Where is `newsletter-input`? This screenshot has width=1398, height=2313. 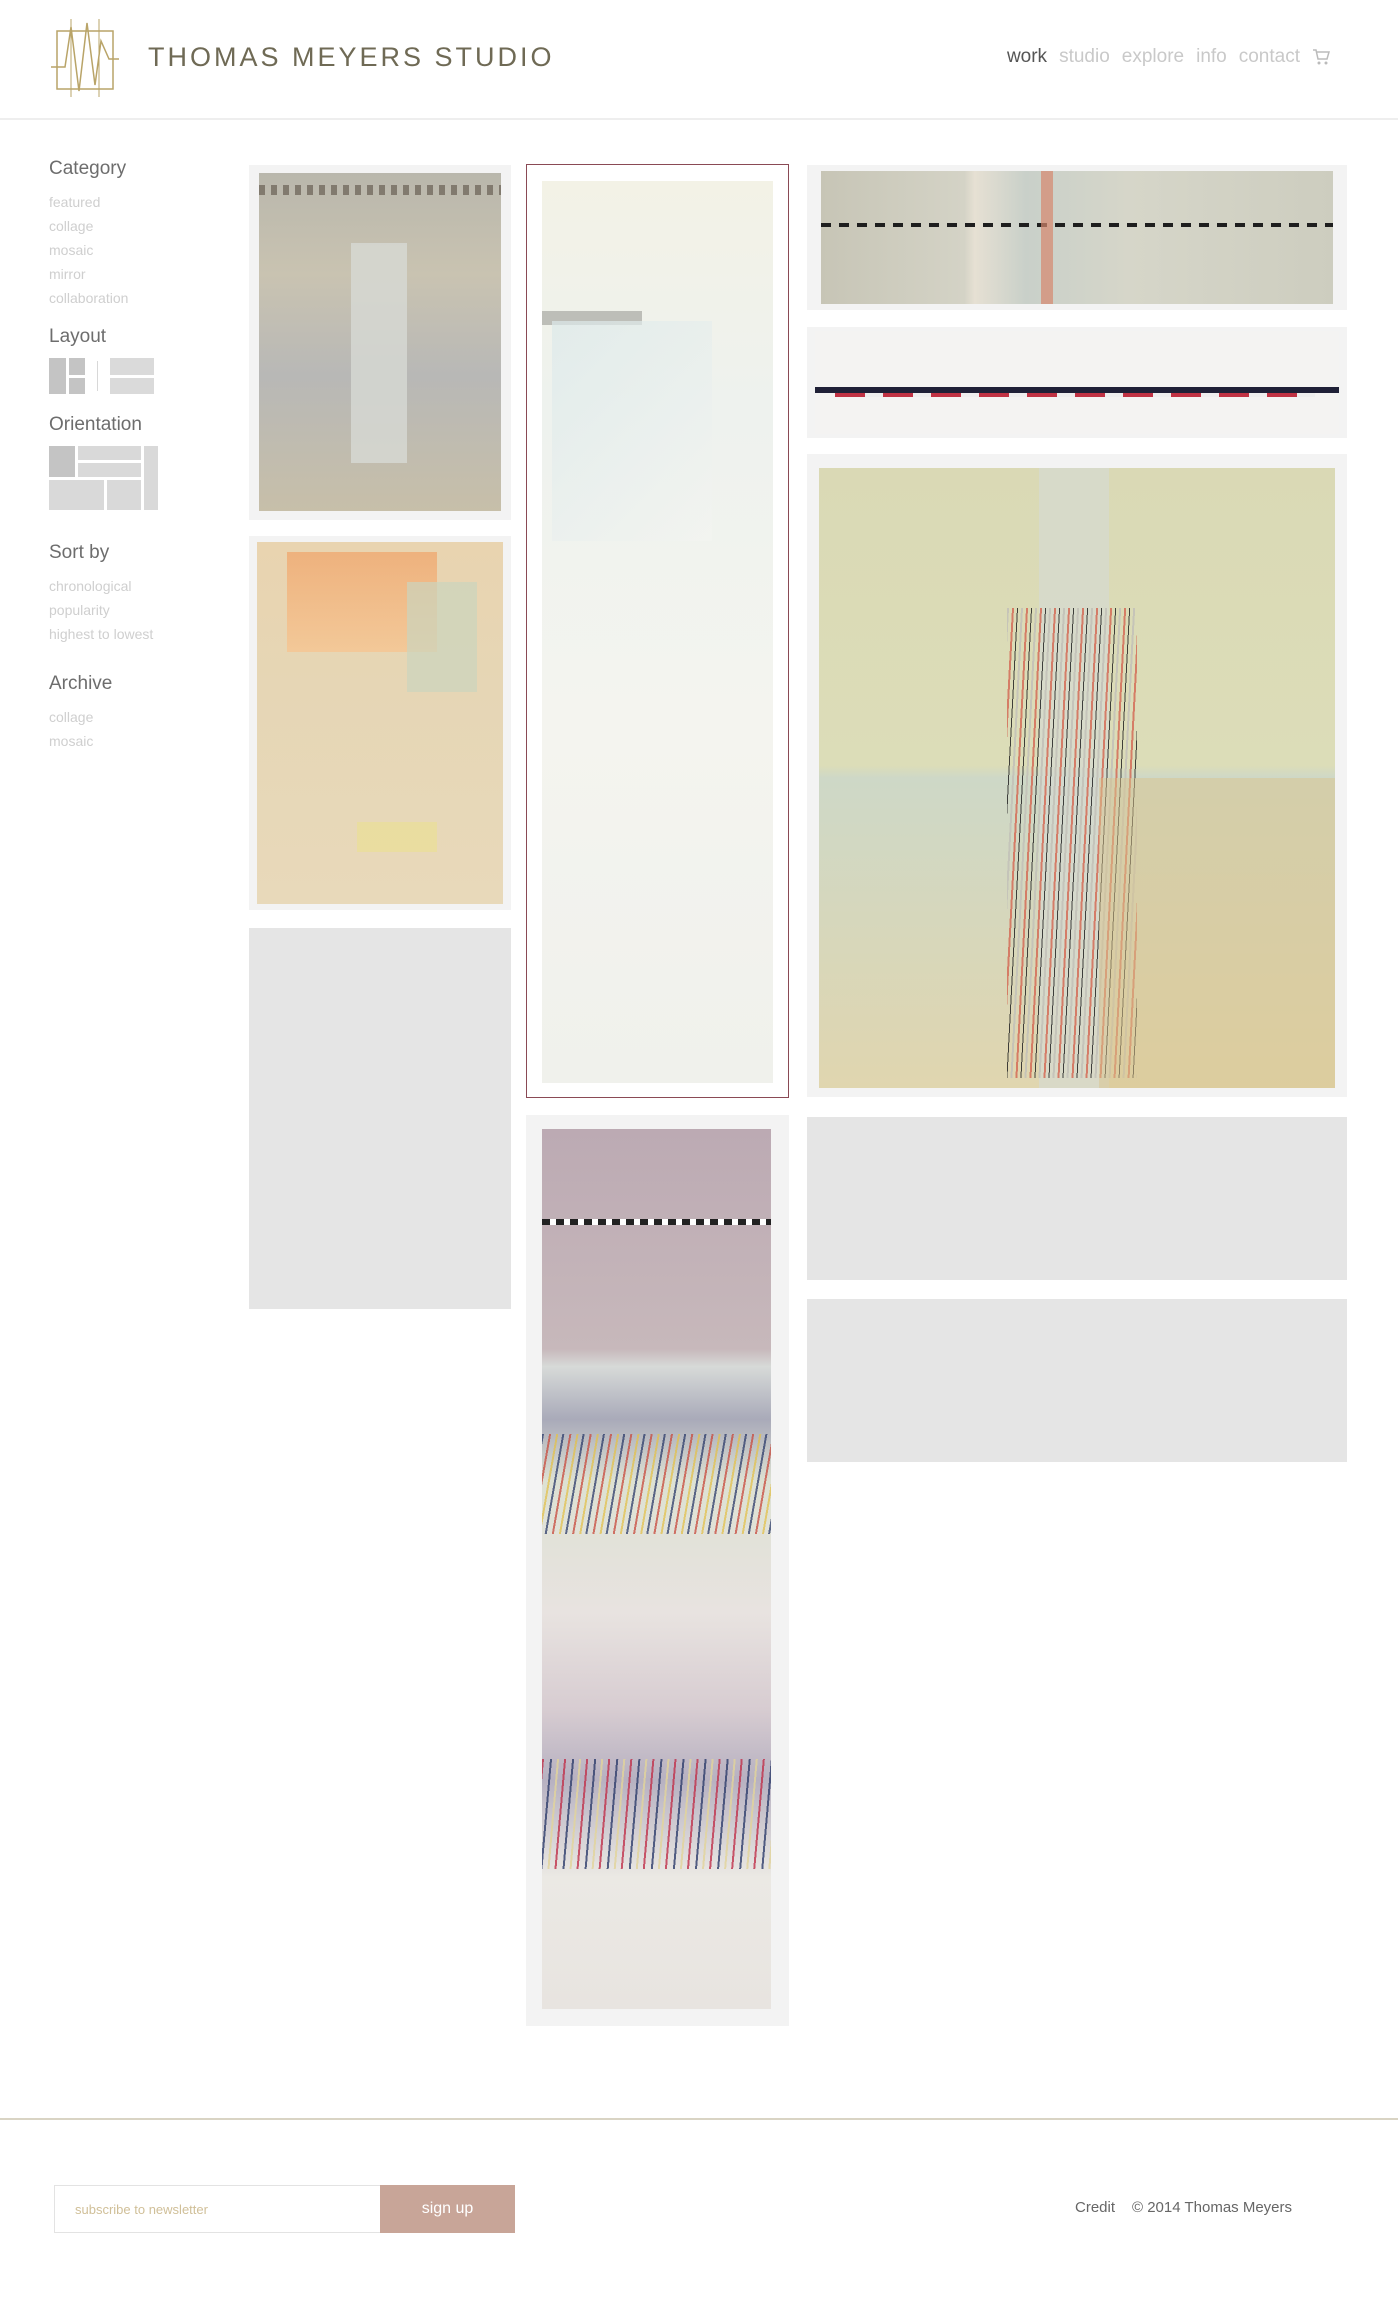 newsletter-input is located at coordinates (218, 2209).